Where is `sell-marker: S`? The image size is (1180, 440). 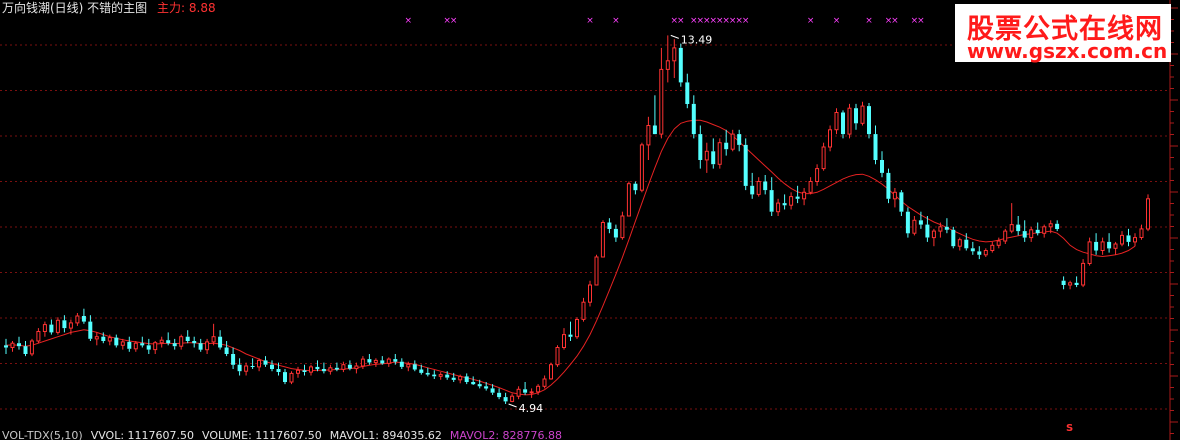
sell-marker: S is located at coordinates (1069, 428).